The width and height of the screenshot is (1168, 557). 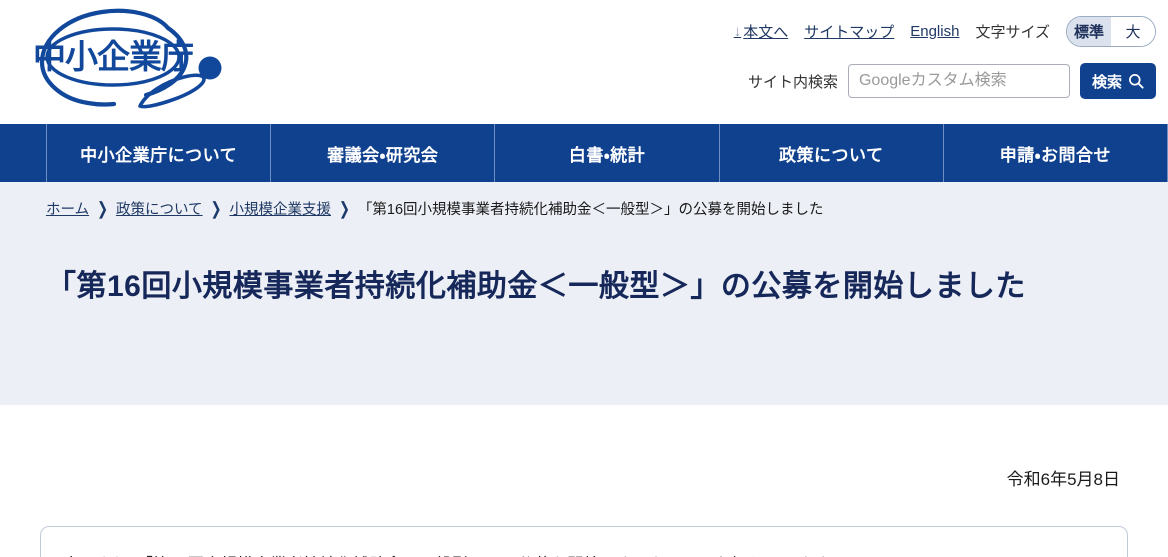 I want to click on text-size-label: 文字サイズ, so click(x=1012, y=32).